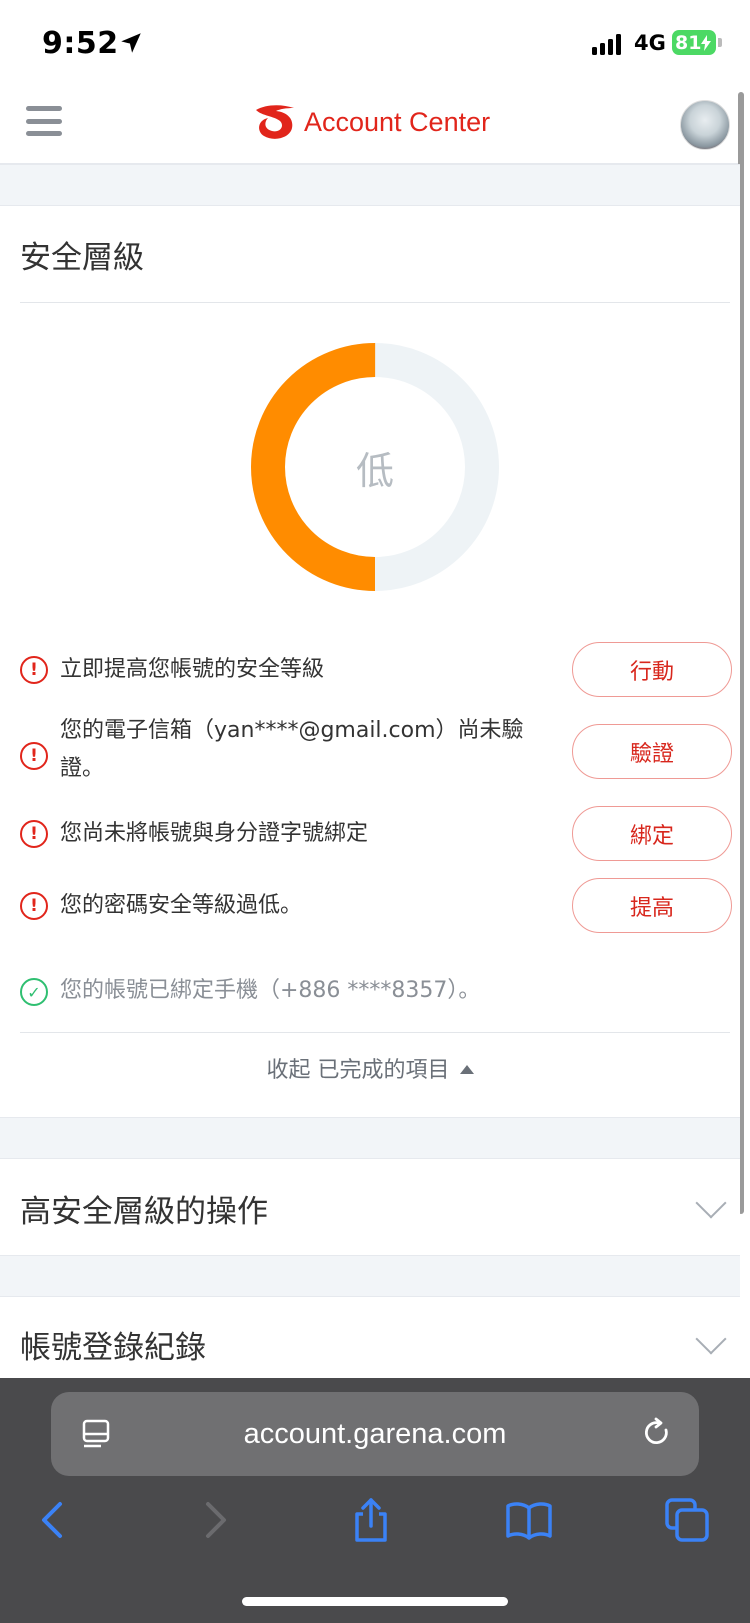  What do you see at coordinates (82, 768) in the screenshot?
I see `item-text-continued: 證。` at bounding box center [82, 768].